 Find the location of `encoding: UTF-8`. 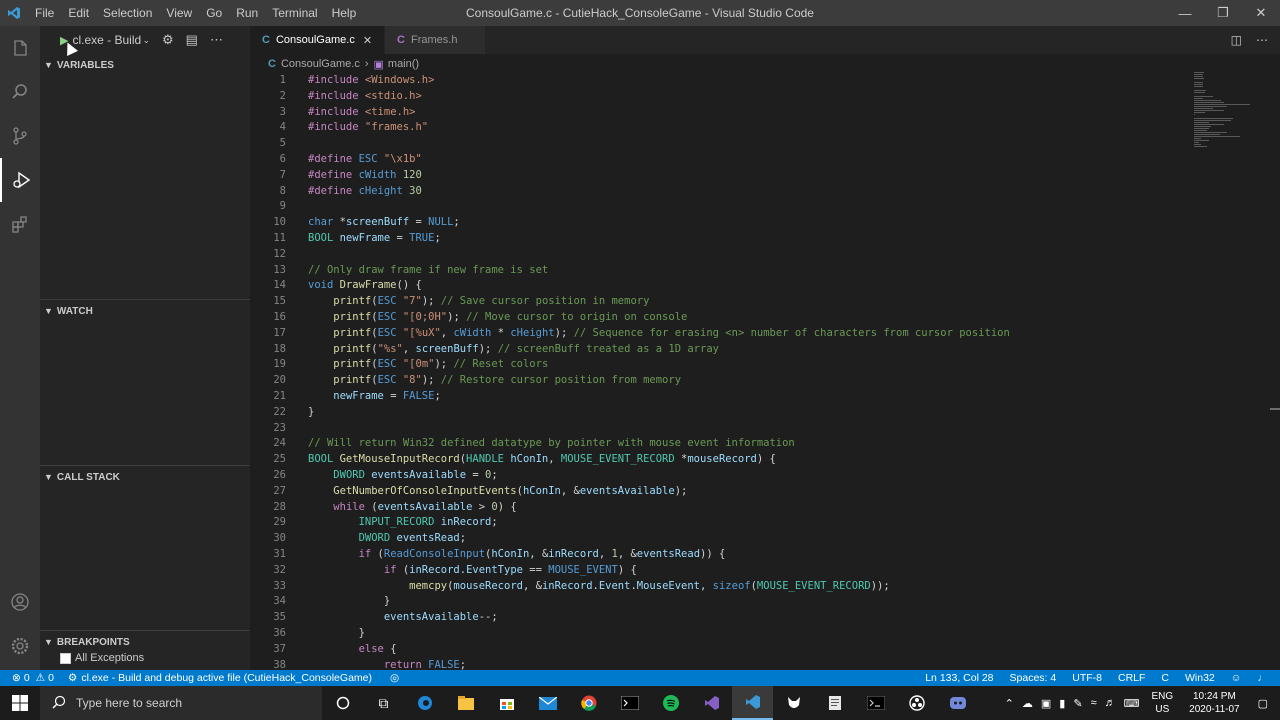

encoding: UTF-8 is located at coordinates (1087, 678).